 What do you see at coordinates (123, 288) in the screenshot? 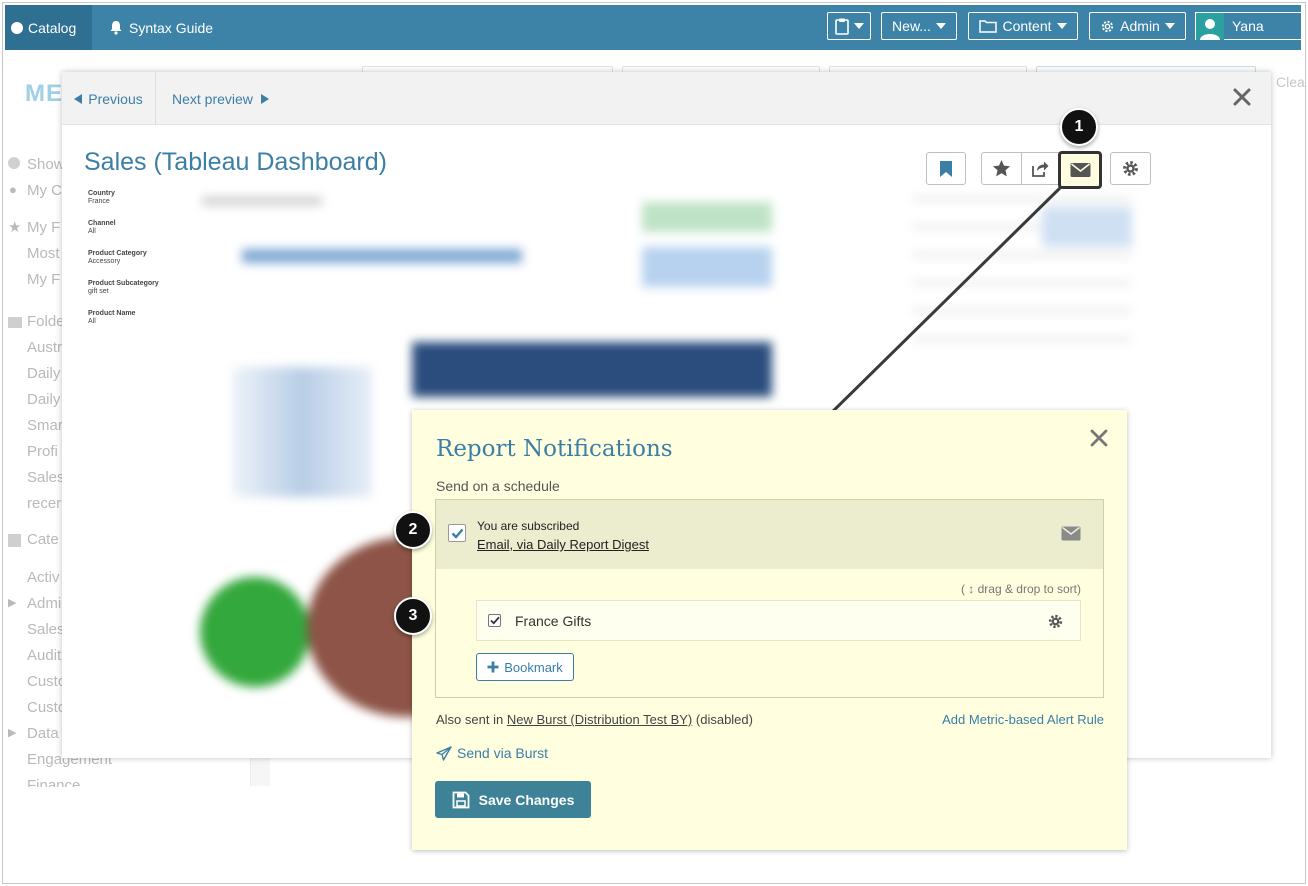
I see `filter-group: Product Subcategory gift set` at bounding box center [123, 288].